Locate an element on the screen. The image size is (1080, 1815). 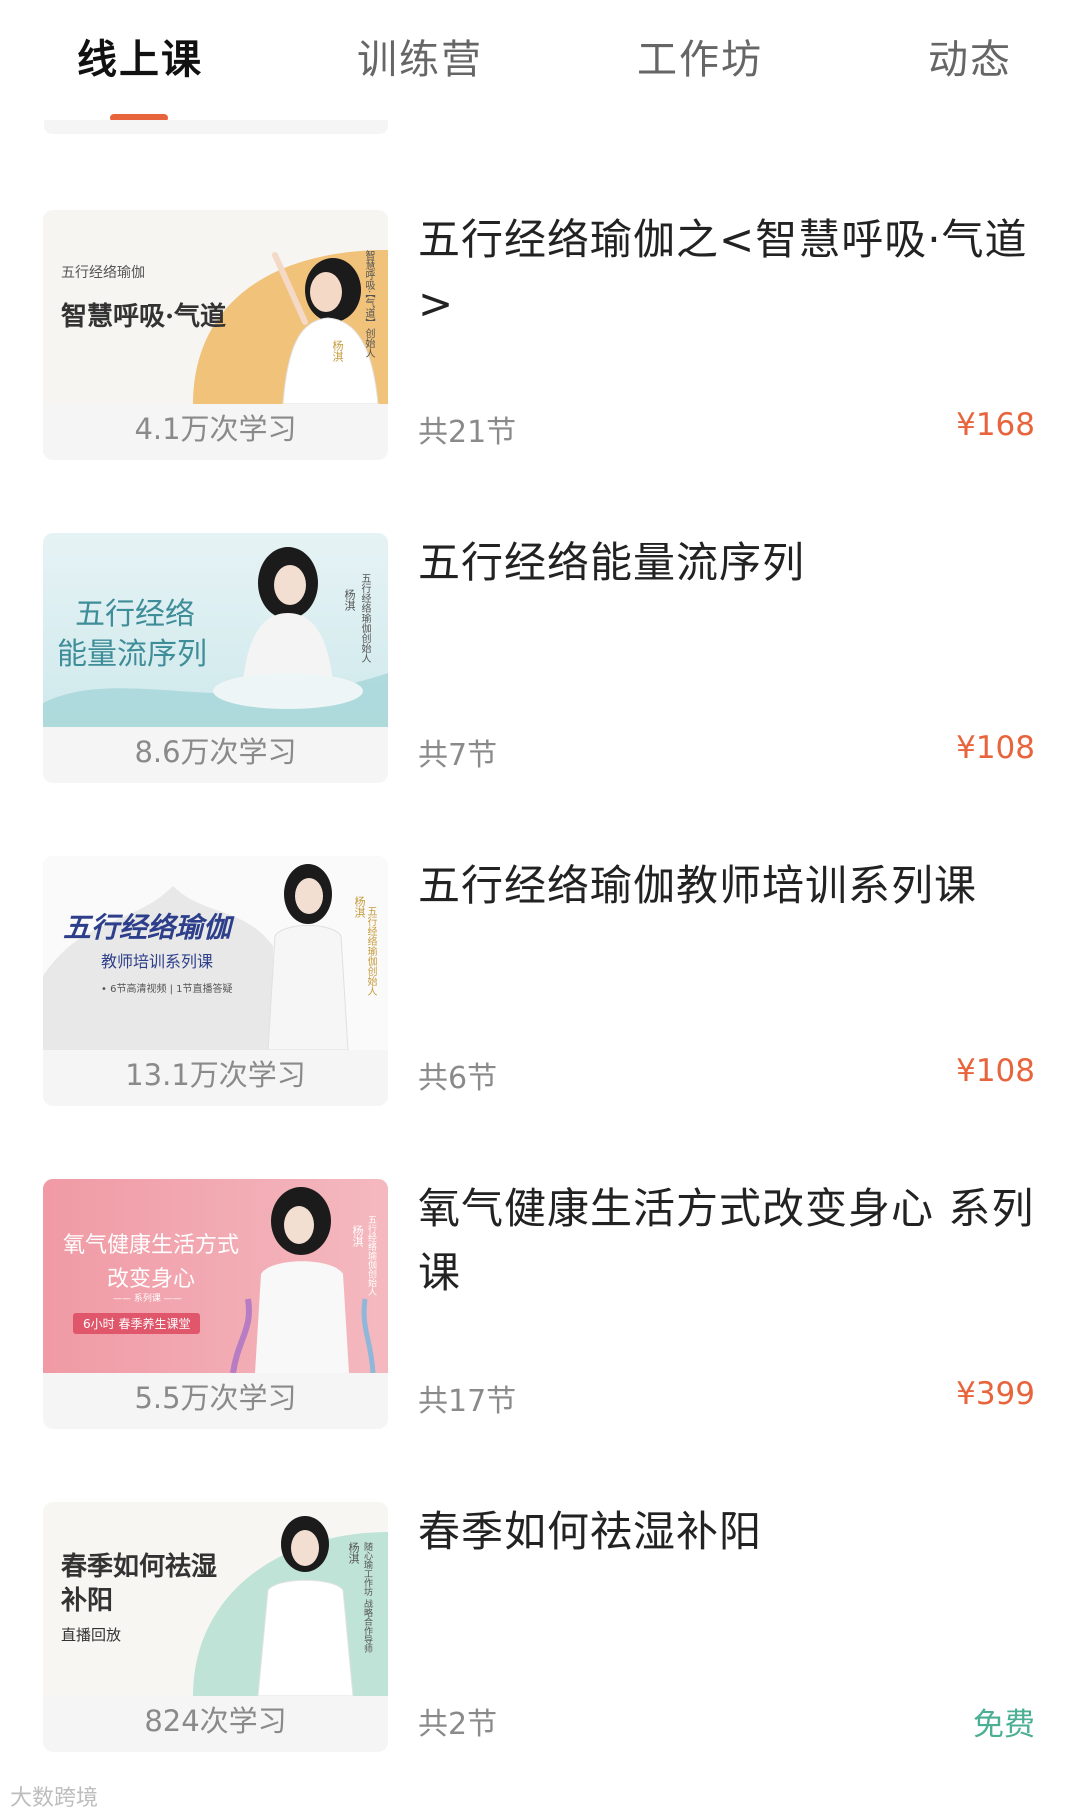
thumb-vertical-text: 智慧呼吸·【气道】创始人 is located at coordinates (368, 304).